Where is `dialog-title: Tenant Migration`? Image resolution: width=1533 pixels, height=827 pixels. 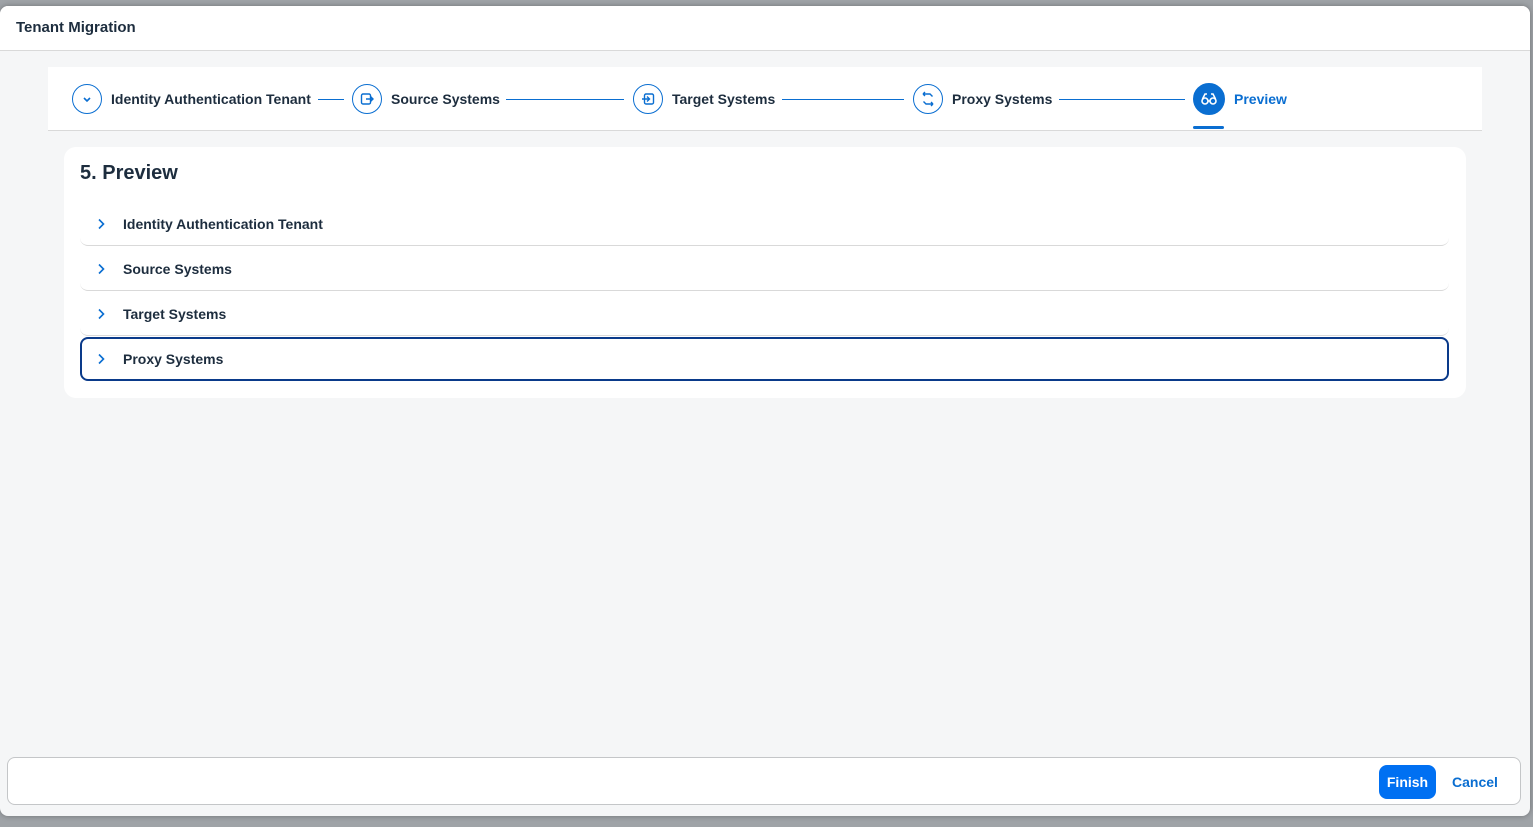 dialog-title: Tenant Migration is located at coordinates (76, 27).